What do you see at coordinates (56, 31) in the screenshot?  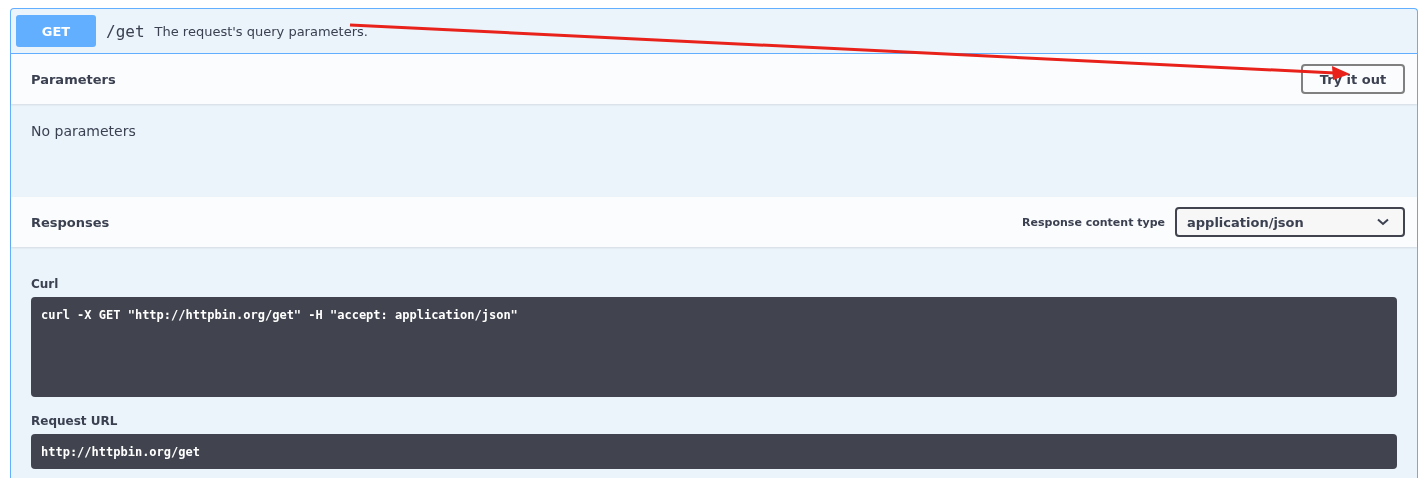 I see `method-badge: GET` at bounding box center [56, 31].